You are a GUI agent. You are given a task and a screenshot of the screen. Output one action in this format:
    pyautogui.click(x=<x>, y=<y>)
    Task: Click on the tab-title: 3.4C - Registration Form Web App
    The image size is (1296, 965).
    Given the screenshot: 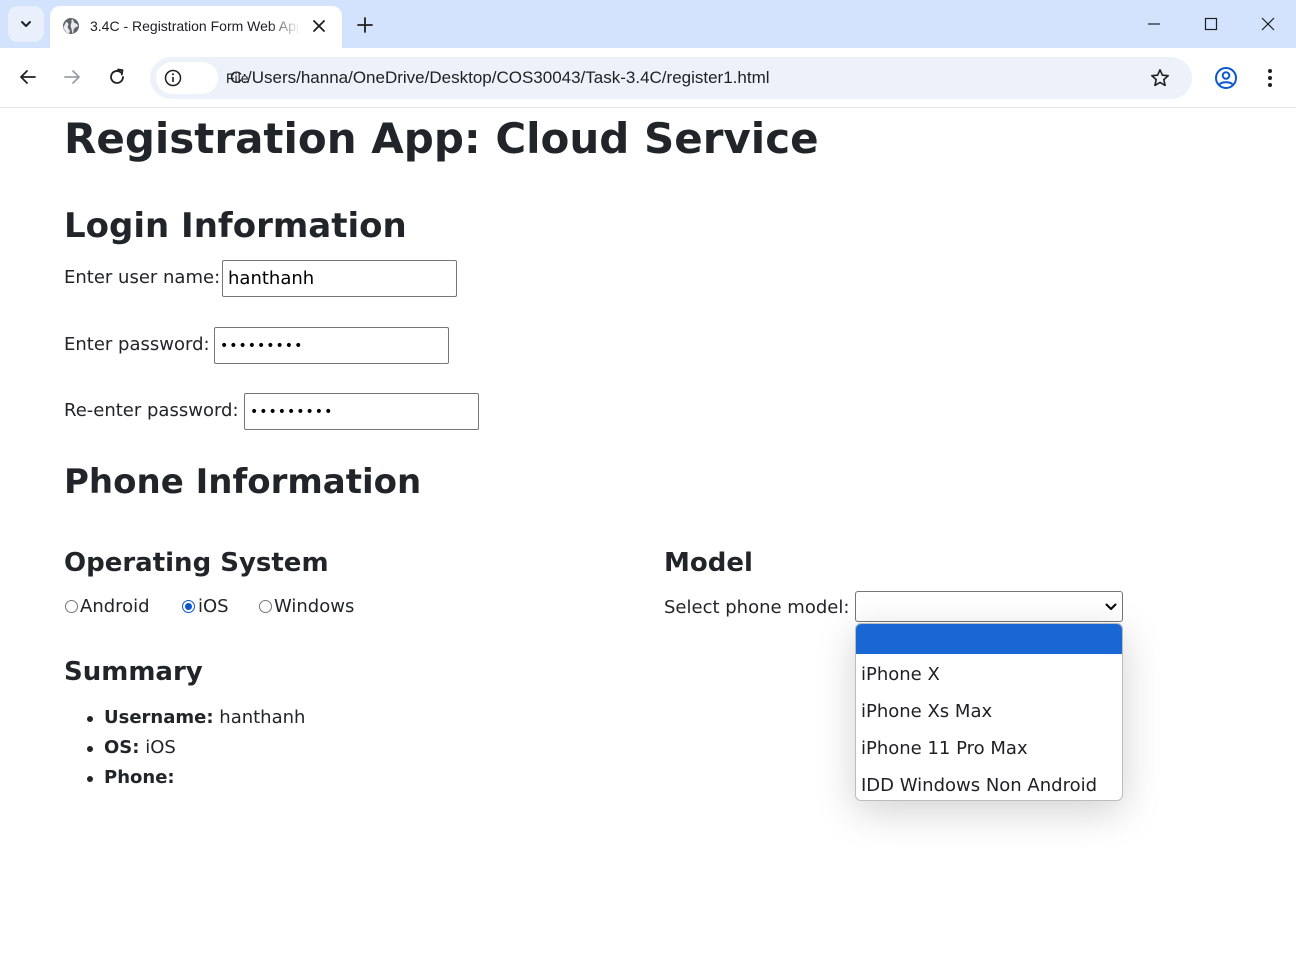 What is the action you would take?
    pyautogui.click(x=195, y=26)
    